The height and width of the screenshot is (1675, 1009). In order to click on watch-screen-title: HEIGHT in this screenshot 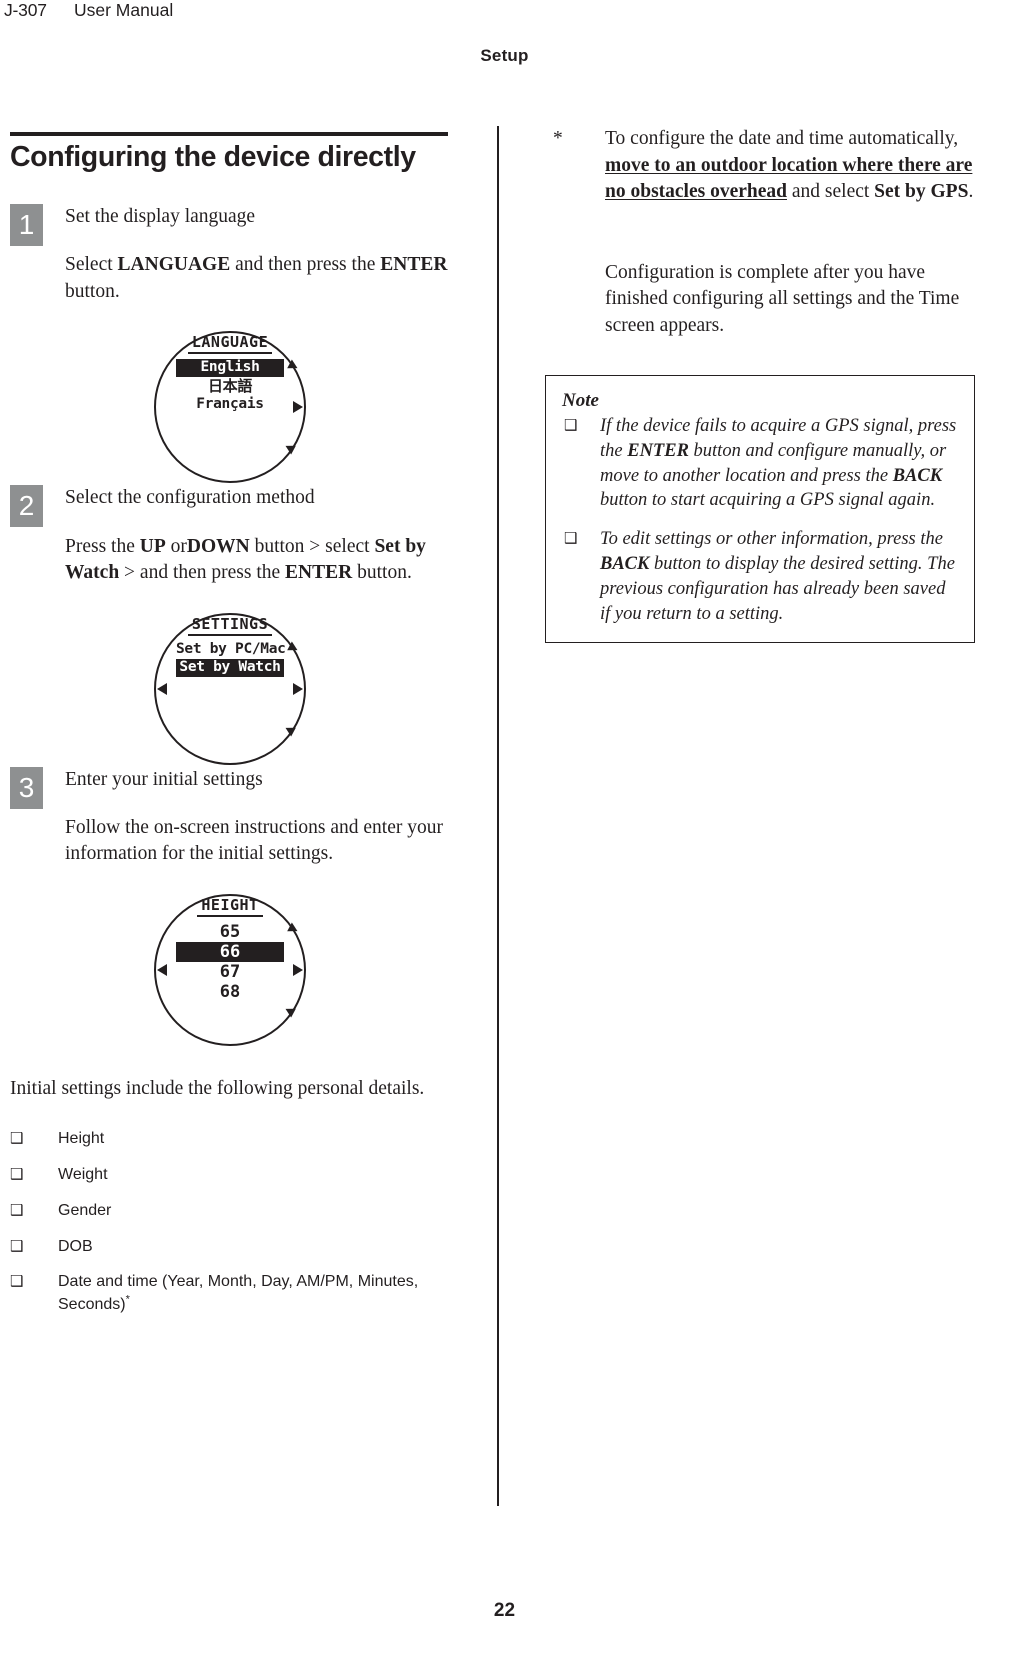, I will do `click(230, 906)`.